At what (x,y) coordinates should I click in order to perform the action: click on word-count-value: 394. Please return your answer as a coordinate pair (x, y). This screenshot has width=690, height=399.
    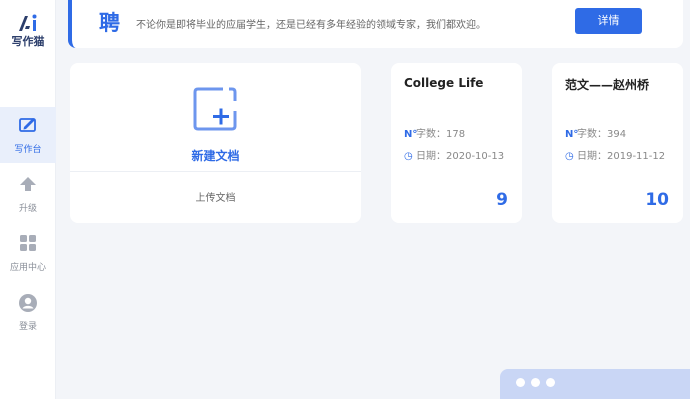
    Looking at the image, I should click on (617, 134).